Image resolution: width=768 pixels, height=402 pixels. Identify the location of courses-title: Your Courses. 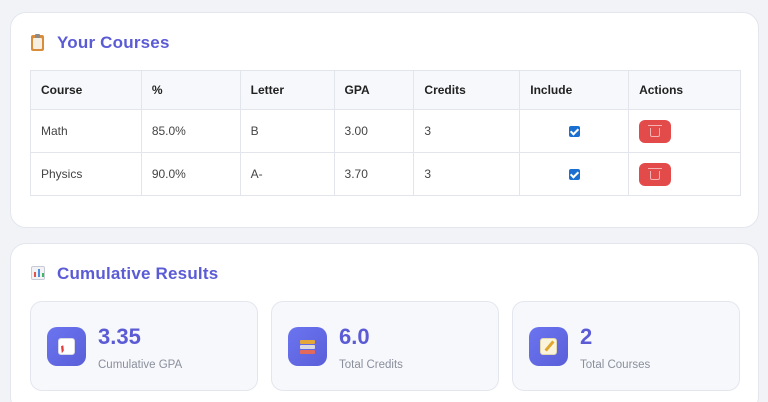
(100, 43).